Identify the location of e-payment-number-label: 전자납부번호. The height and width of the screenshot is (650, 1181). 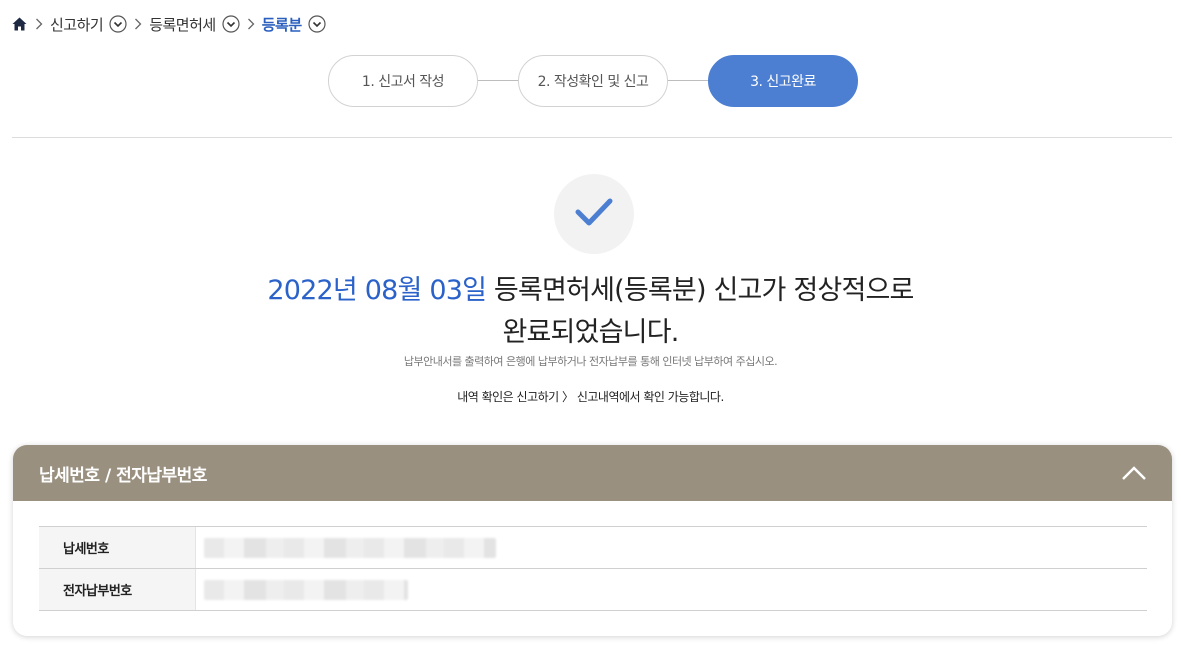
(117, 589).